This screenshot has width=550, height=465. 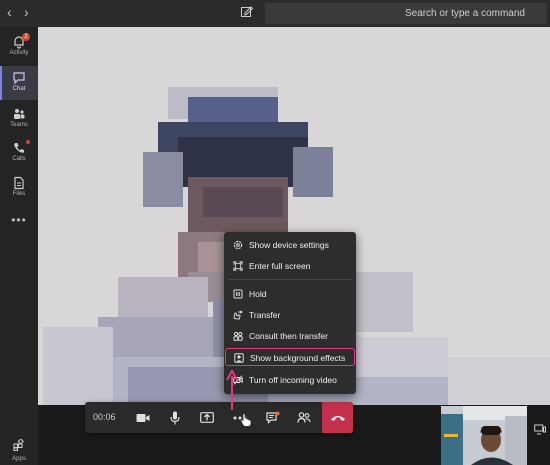 I want to click on highlight-arrow-annotation, so click(x=232, y=390).